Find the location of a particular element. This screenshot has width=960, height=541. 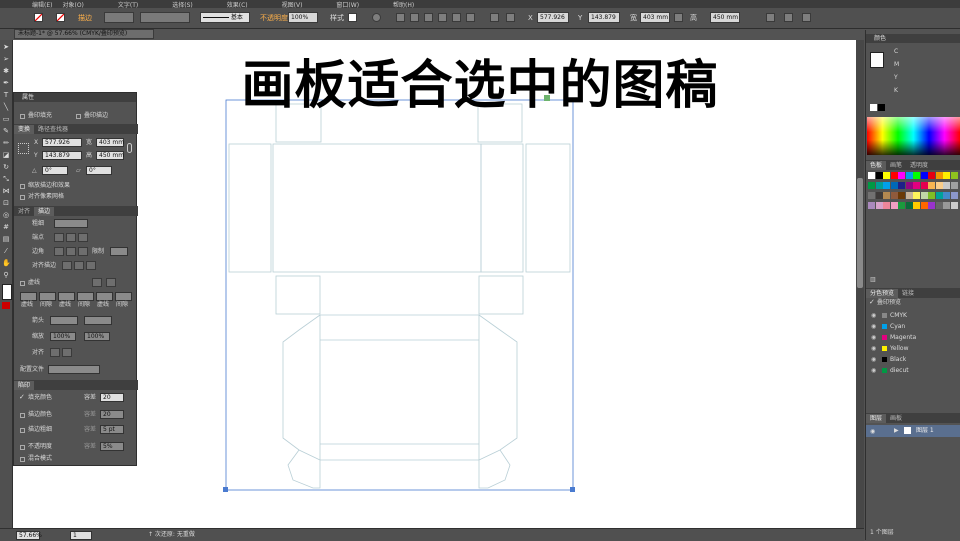

overprint-stroke-checkbox is located at coordinates (78, 116).